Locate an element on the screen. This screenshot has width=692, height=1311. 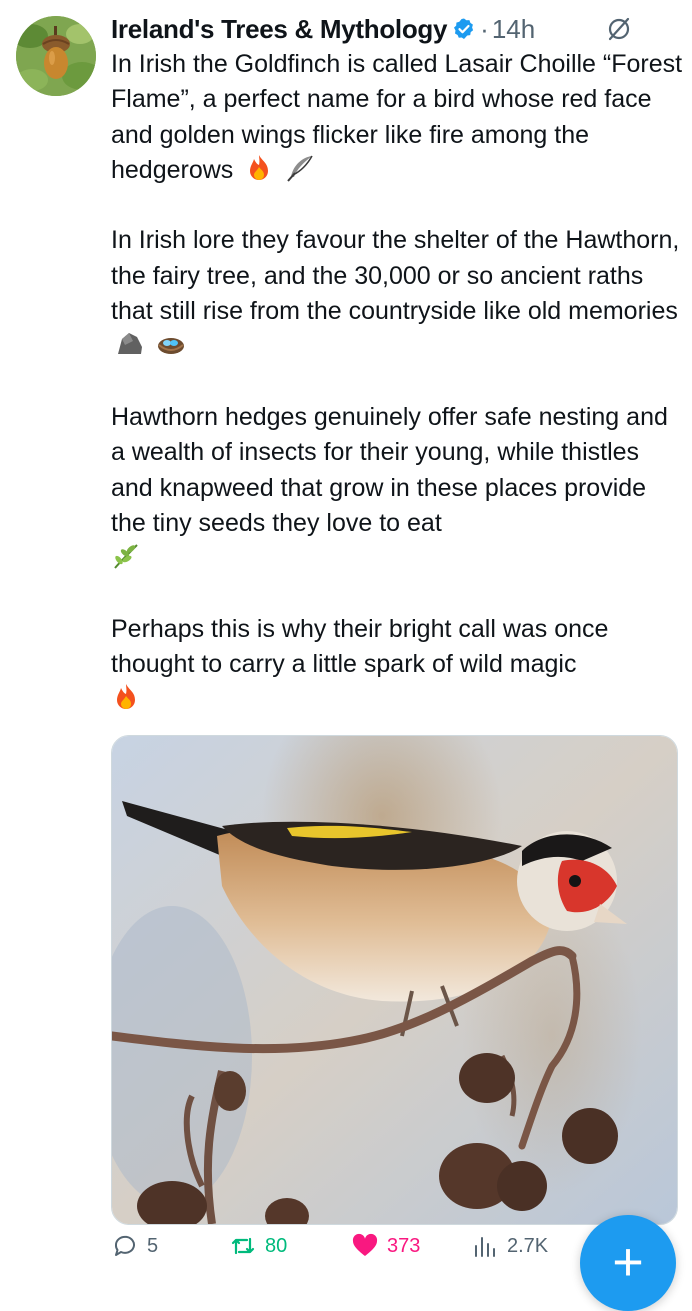
tweet-header: Ireland's Trees & Mythology · 14h is located at coordinates (396, 29).